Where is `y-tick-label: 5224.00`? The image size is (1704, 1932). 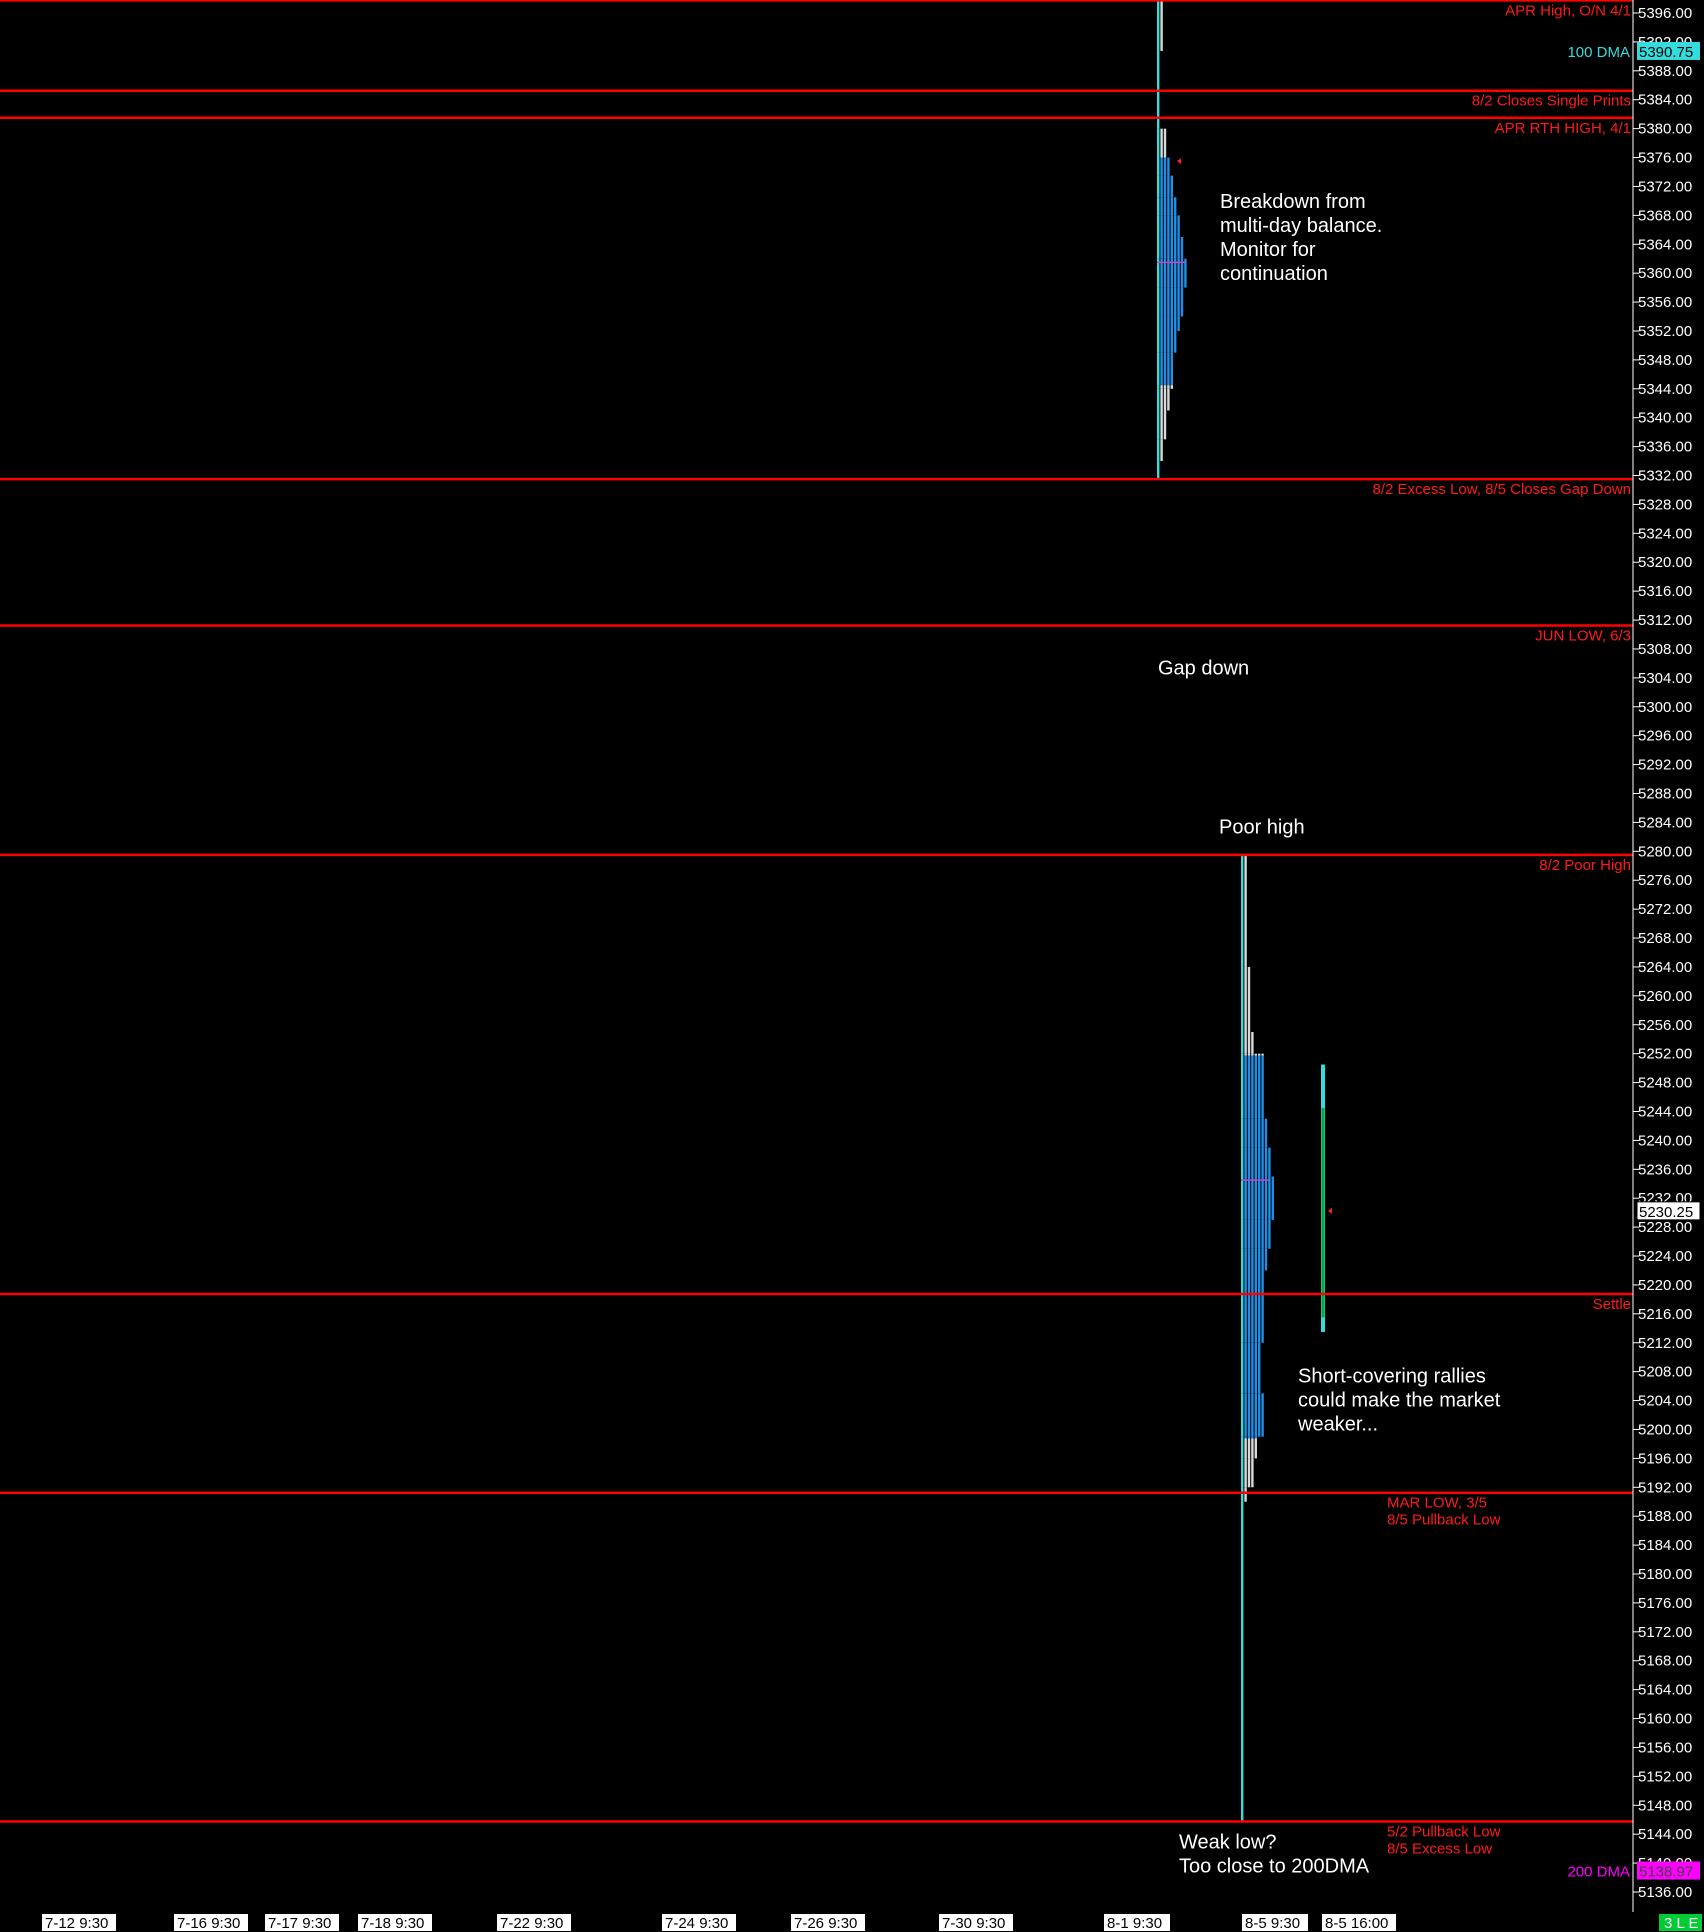 y-tick-label: 5224.00 is located at coordinates (1665, 1256).